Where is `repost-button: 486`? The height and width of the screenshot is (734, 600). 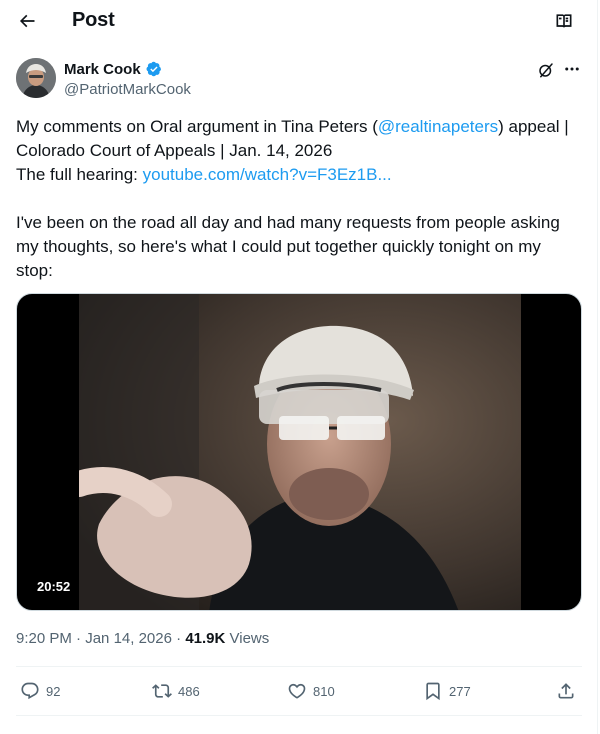 repost-button: 486 is located at coordinates (176, 691).